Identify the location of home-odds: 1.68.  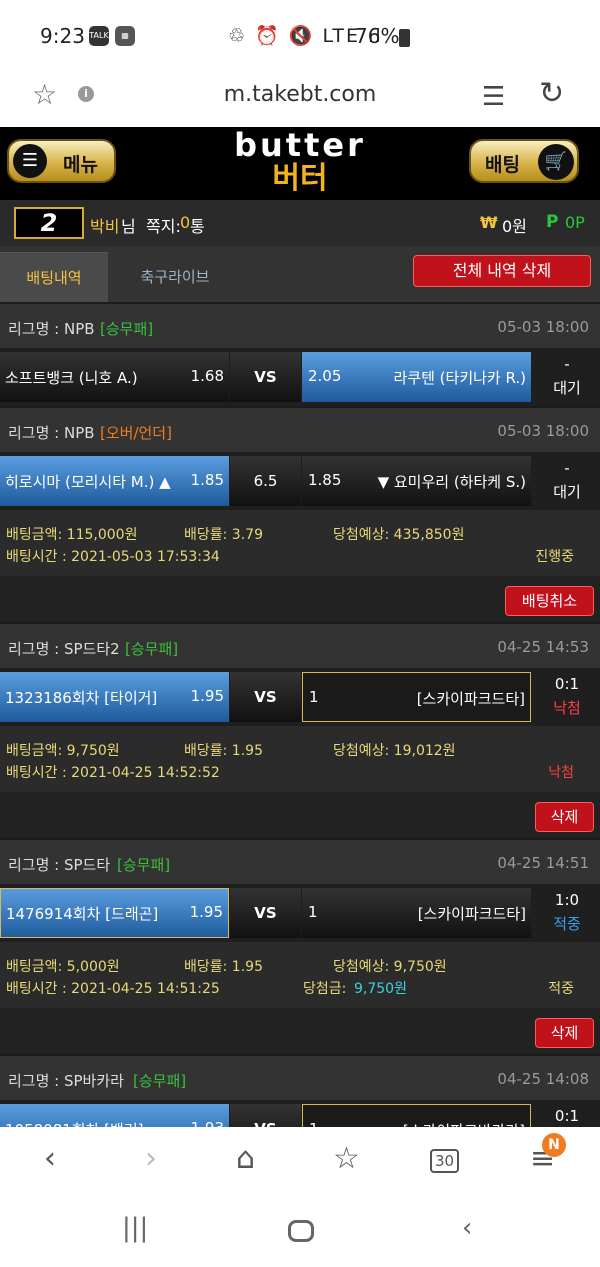
(207, 376).